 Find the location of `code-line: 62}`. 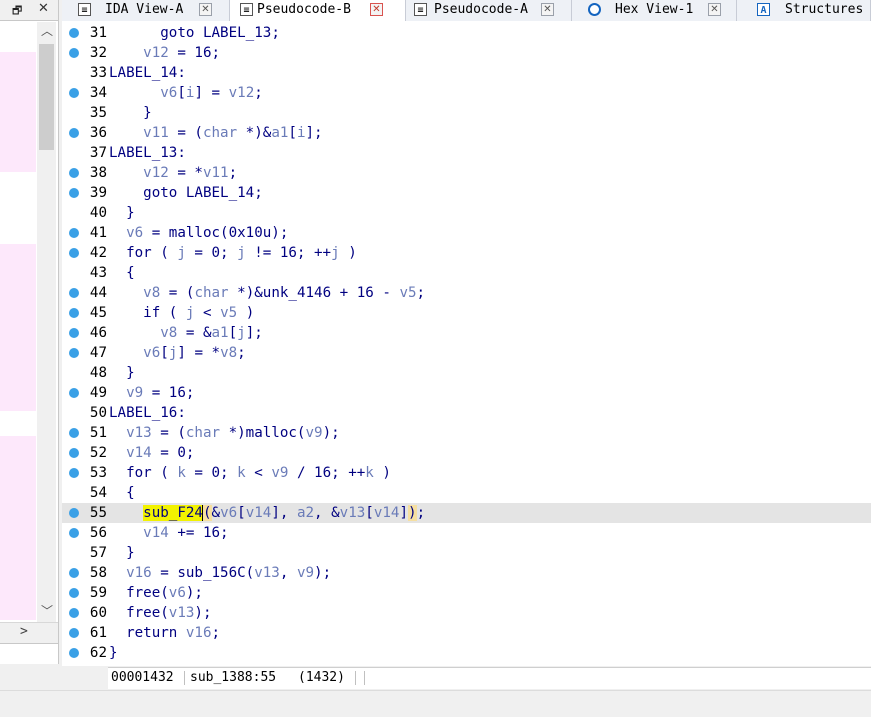

code-line: 62} is located at coordinates (466, 653).